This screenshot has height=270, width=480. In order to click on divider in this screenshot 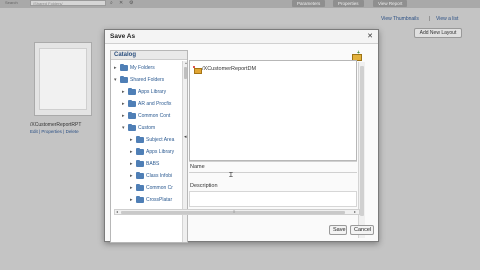, I will do `click(273, 161)`.